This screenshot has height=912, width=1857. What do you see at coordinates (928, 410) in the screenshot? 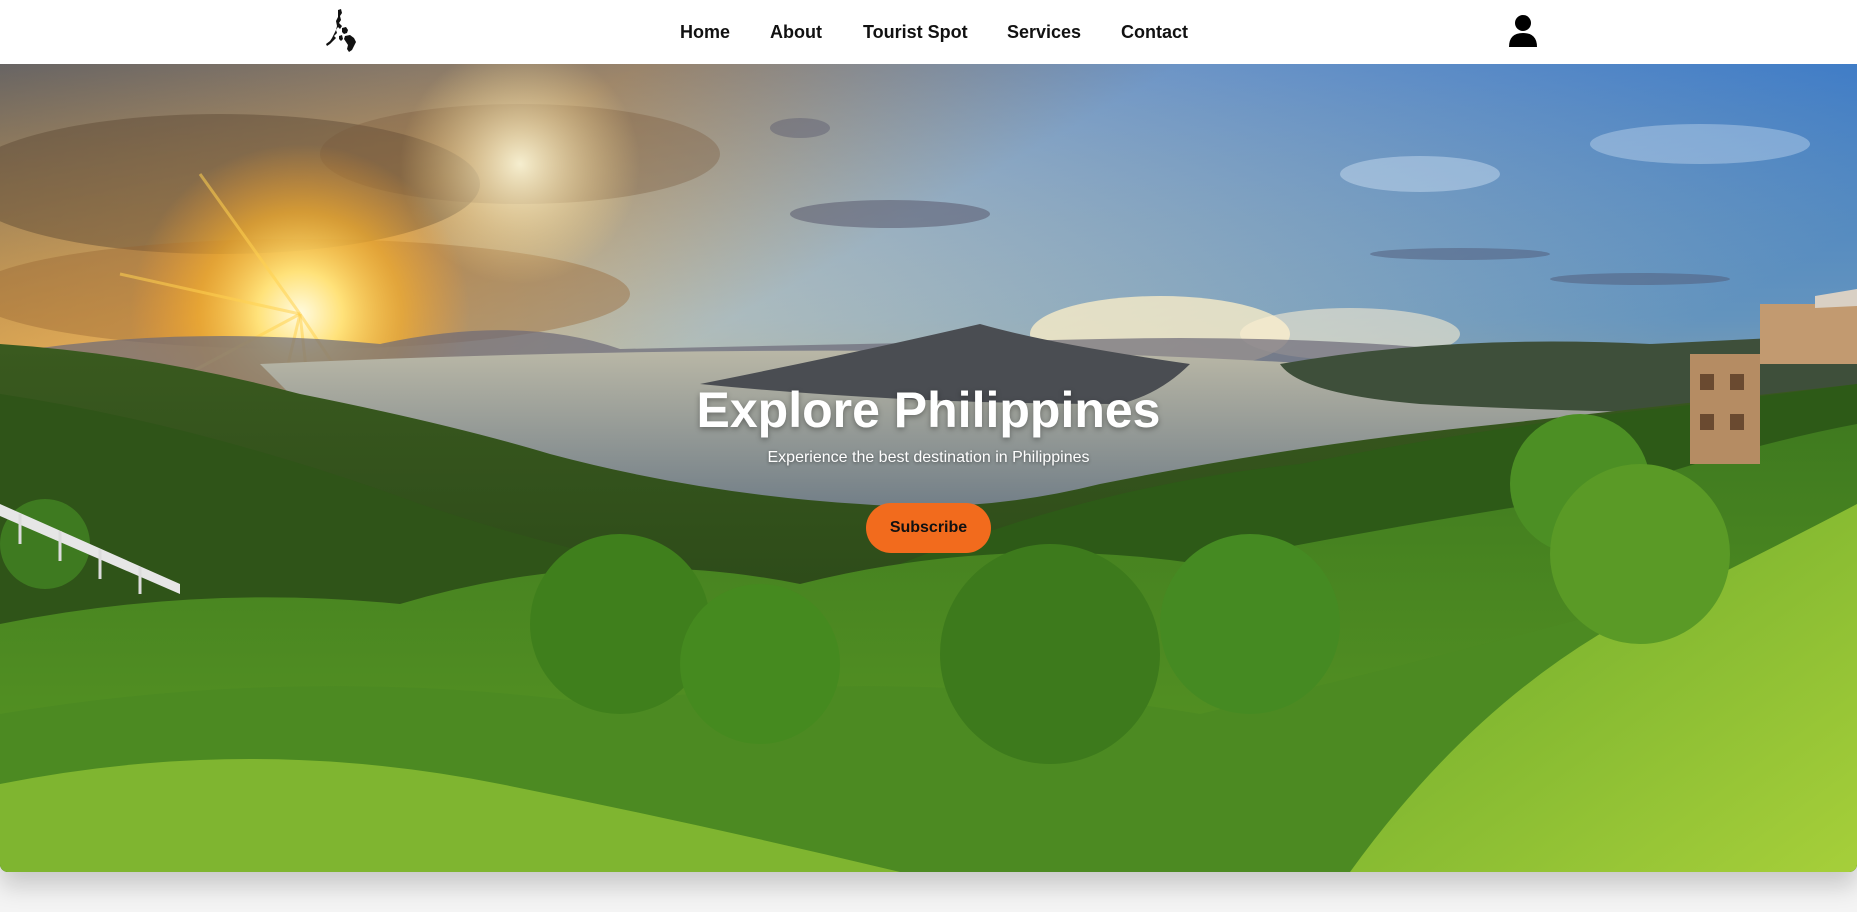
I see `hero-title: Explore Philippines` at bounding box center [928, 410].